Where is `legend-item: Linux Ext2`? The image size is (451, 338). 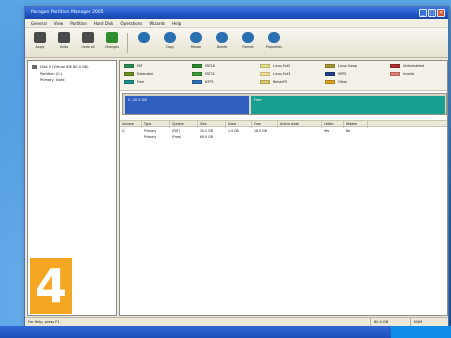 legend-item: Linux Ext2 is located at coordinates (275, 66).